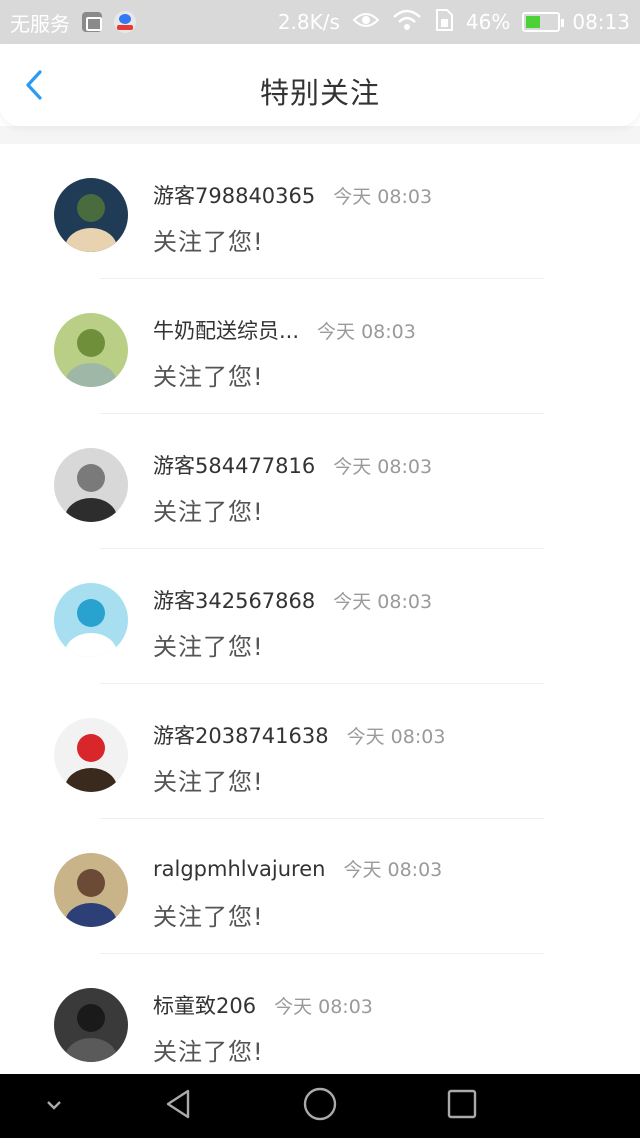 This screenshot has height=1138, width=640. I want to click on back-triangle-icon, so click(178, 1106).